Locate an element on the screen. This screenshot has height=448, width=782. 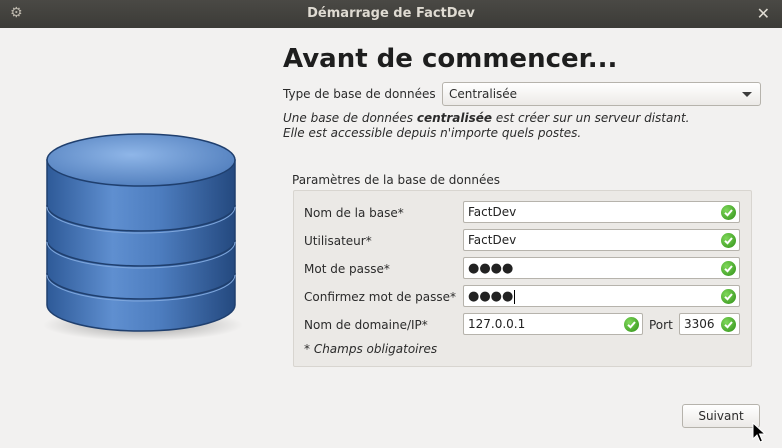
confirm-password-value: ●●●● is located at coordinates (491, 296).